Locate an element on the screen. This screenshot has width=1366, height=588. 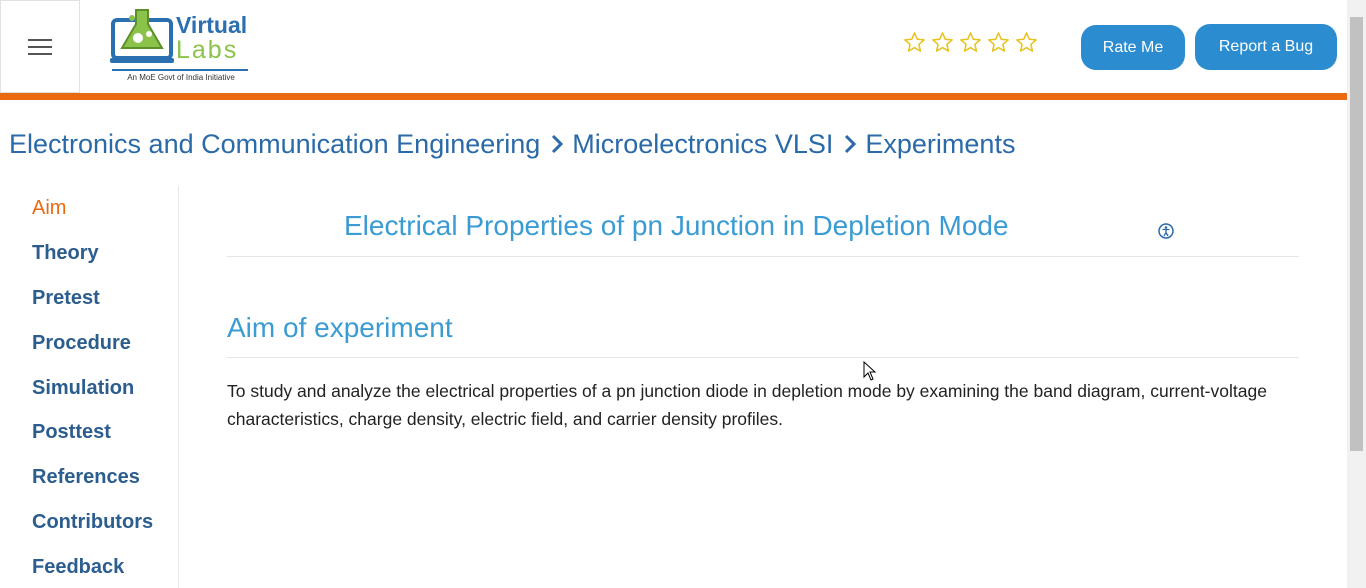
scrollbar-thumb is located at coordinates (1356, 234).